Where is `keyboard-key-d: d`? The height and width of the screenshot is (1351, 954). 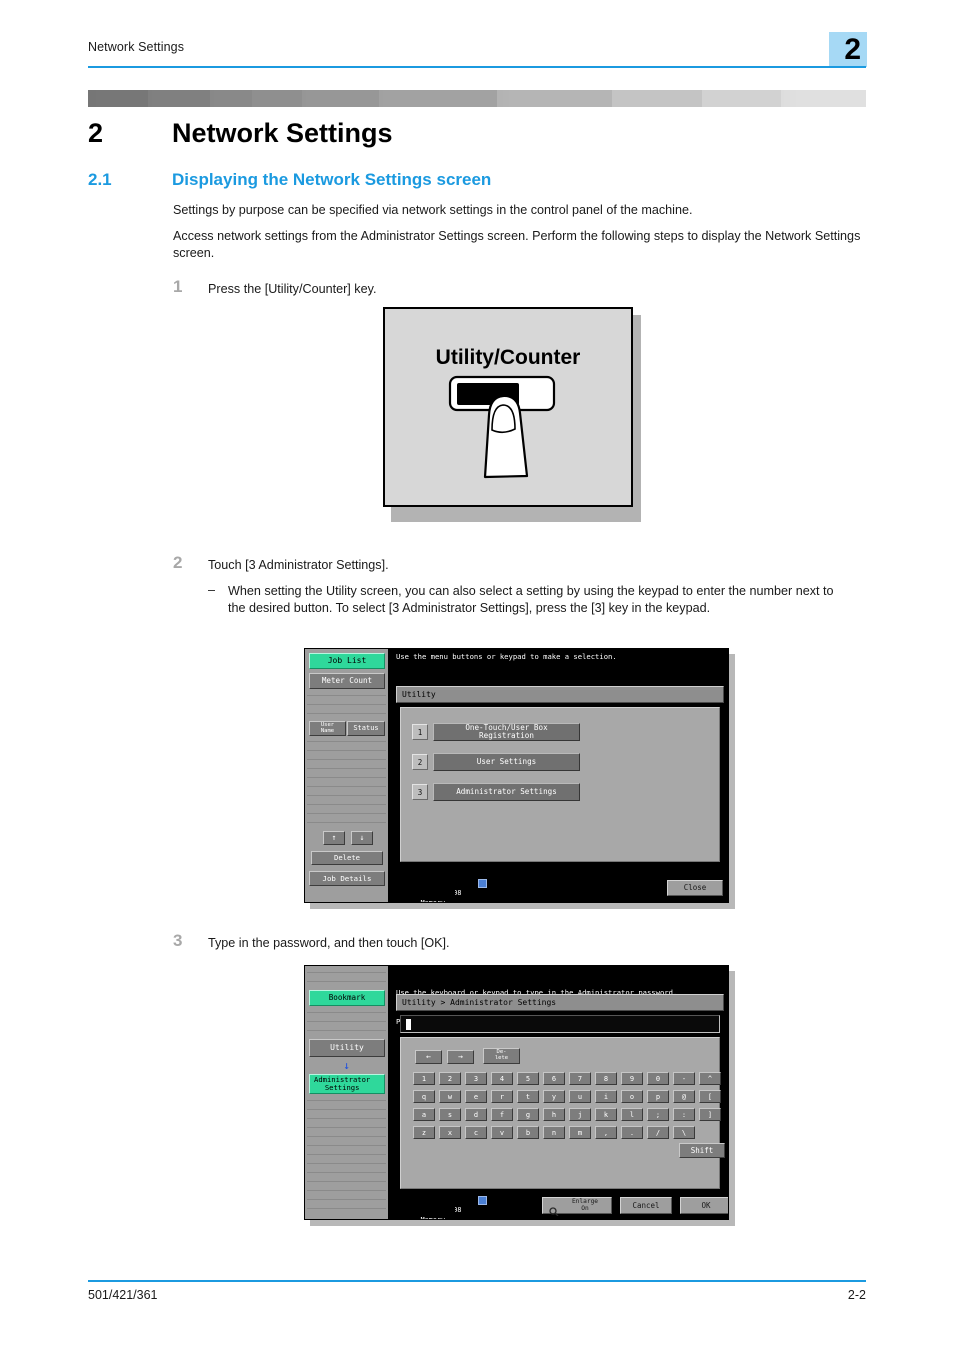 keyboard-key-d: d is located at coordinates (476, 1114).